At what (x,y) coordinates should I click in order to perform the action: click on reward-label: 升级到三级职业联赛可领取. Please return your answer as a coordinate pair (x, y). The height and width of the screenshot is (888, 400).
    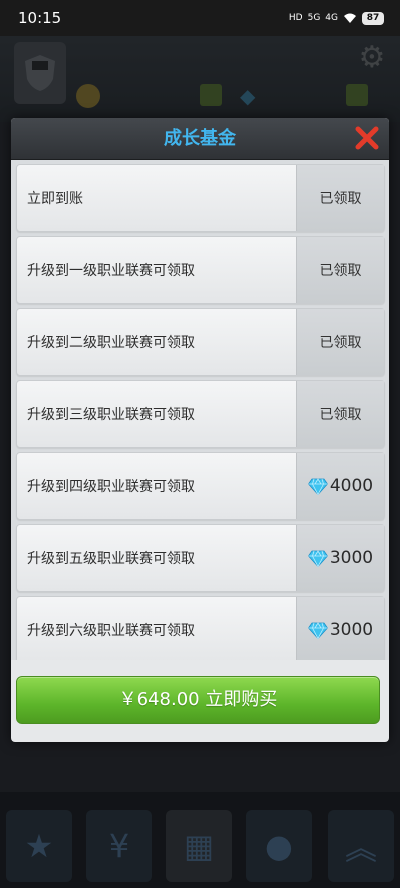
    Looking at the image, I should click on (111, 415).